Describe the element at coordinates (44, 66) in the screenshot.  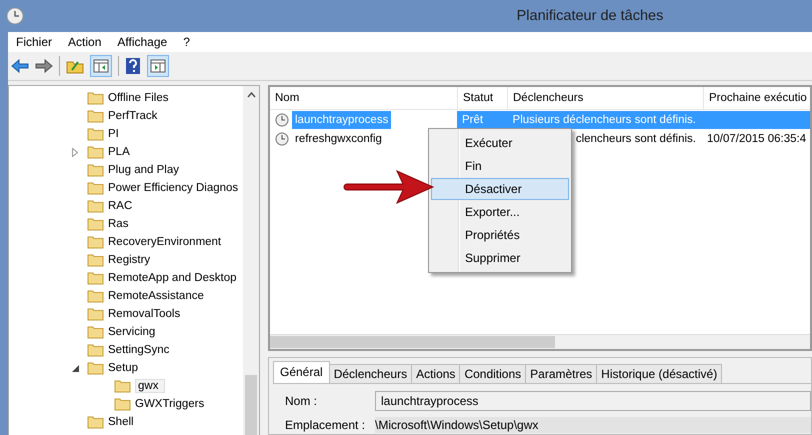
I see `forward-arrow-icon` at that location.